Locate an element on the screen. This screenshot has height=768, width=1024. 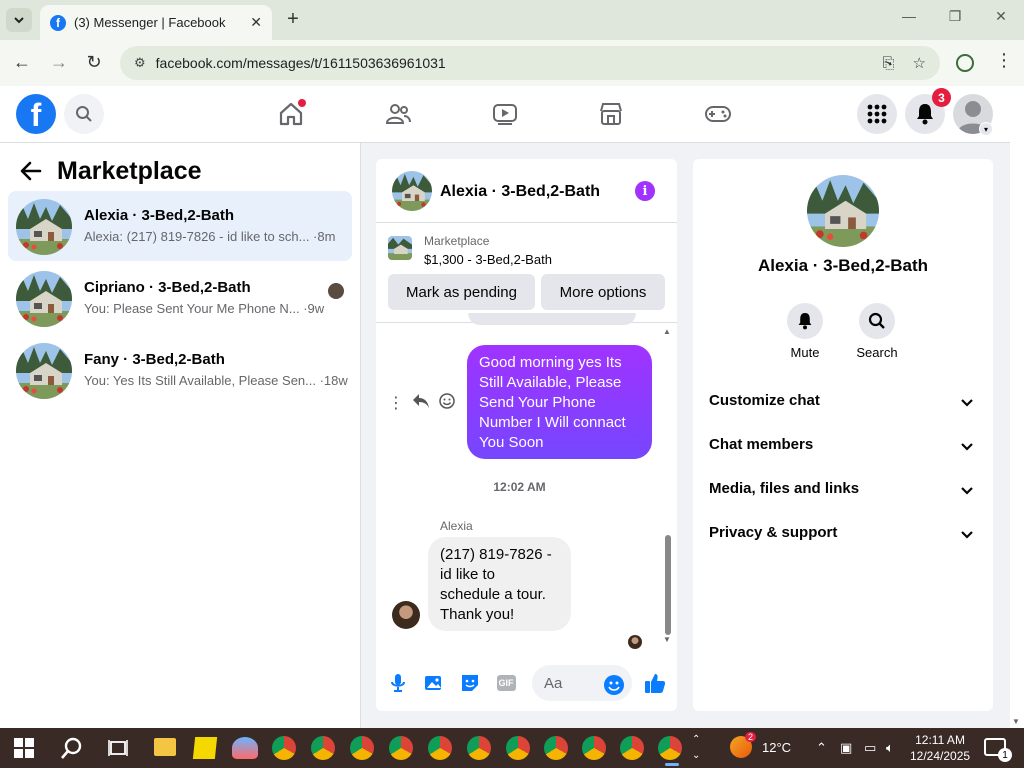
scroll-down-arrow-icon: ▼ is located at coordinates (667, 639).